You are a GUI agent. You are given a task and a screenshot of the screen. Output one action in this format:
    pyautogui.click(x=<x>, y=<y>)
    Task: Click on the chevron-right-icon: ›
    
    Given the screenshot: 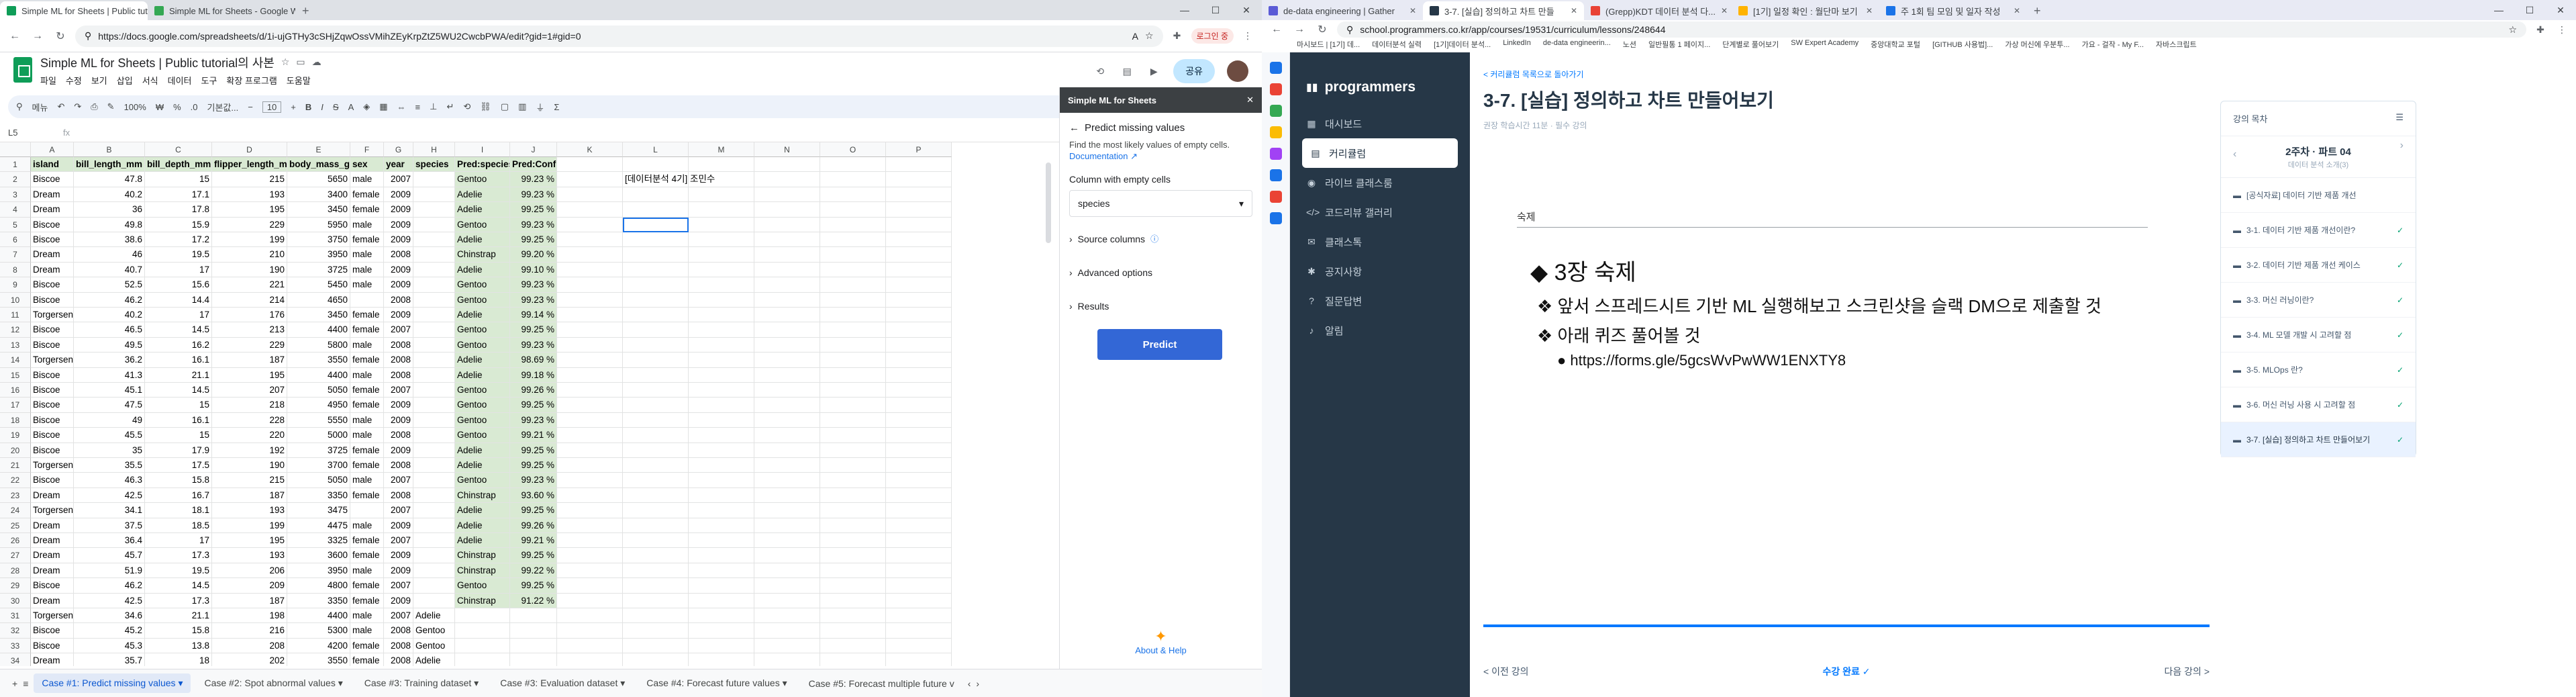 What is the action you would take?
    pyautogui.click(x=2402, y=146)
    